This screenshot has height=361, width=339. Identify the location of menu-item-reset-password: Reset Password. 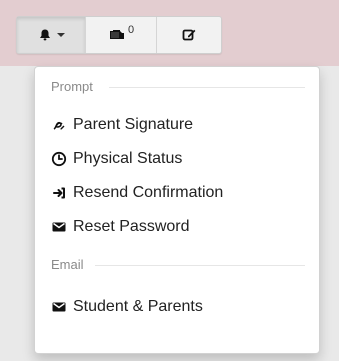
(120, 227).